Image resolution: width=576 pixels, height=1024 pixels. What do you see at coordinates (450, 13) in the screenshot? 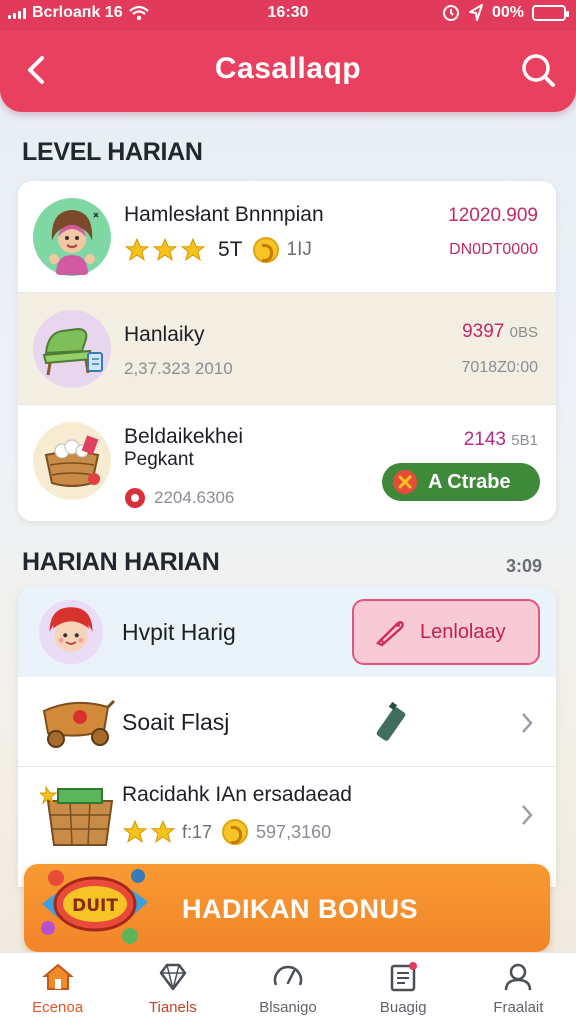
I see `alarm-icon` at bounding box center [450, 13].